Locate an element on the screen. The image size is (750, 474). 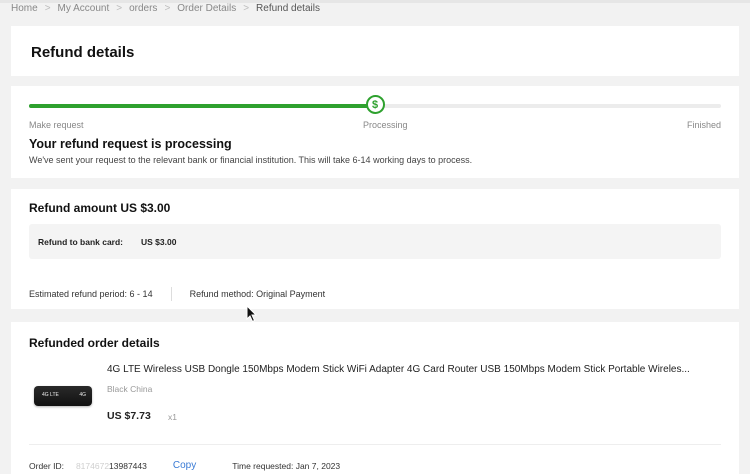
breadcrumb-order-details: Order Details is located at coordinates (206, 8).